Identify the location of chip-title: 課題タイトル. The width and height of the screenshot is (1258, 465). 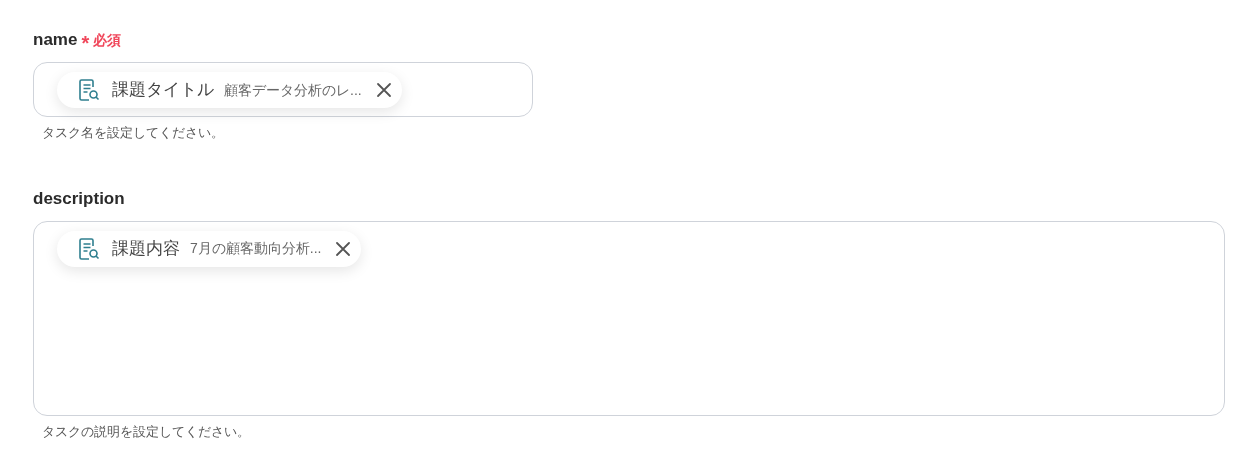
(163, 90).